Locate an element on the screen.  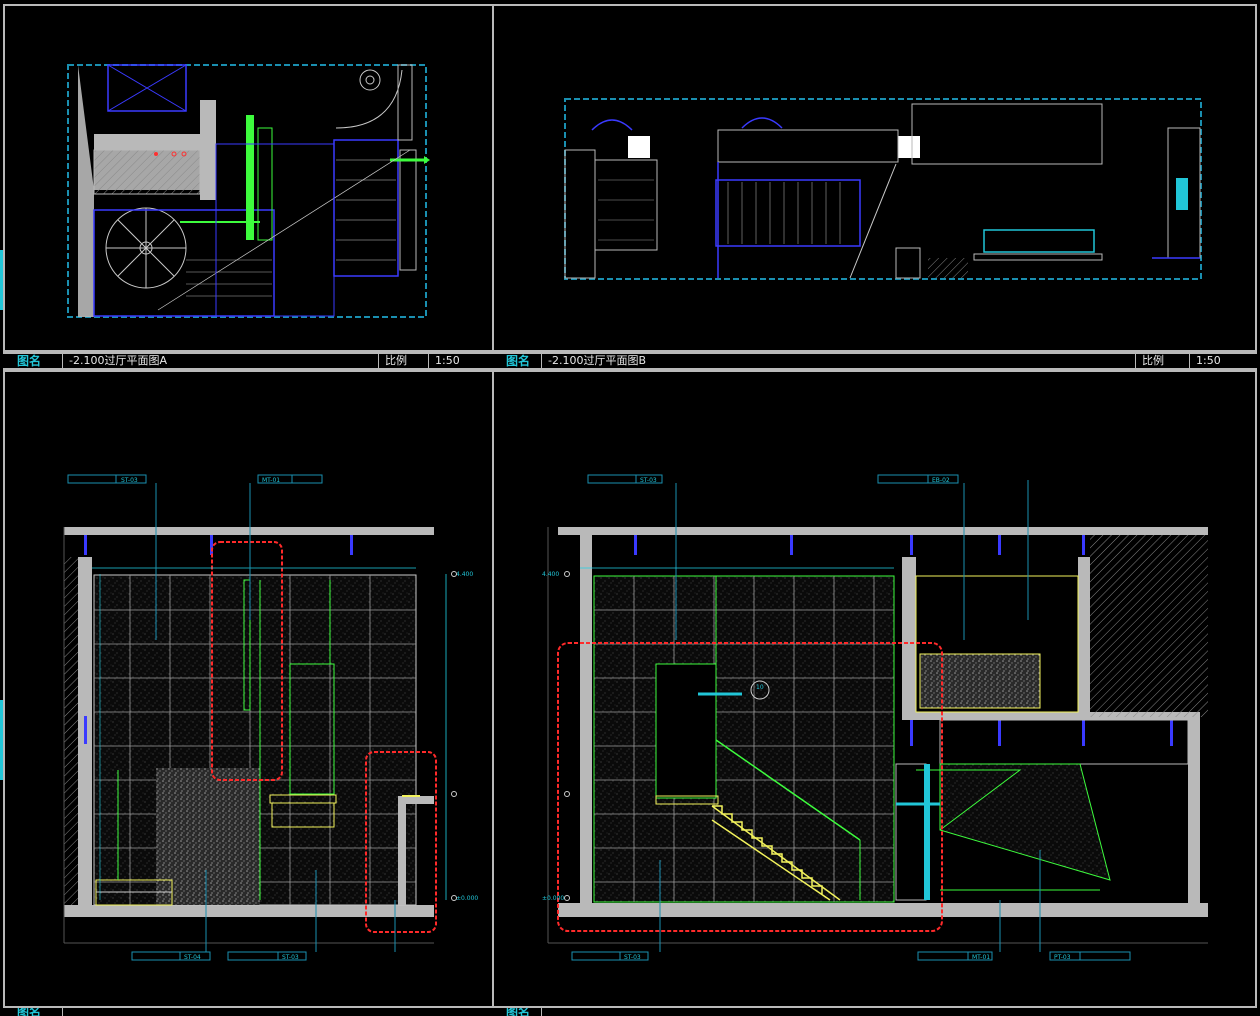
tag-label: PT-03 is located at coordinates (1062, 957).